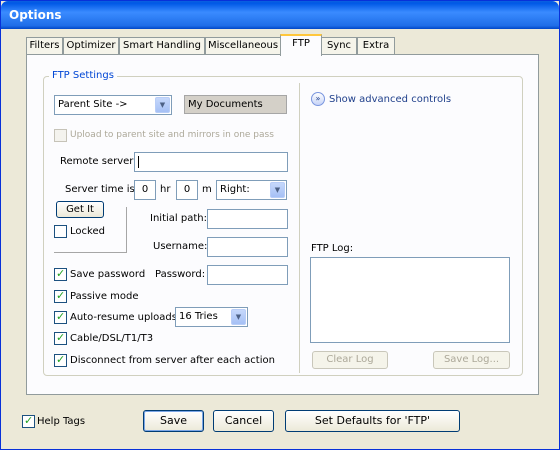  Describe the element at coordinates (173, 421) in the screenshot. I see `save-button: Save` at that location.